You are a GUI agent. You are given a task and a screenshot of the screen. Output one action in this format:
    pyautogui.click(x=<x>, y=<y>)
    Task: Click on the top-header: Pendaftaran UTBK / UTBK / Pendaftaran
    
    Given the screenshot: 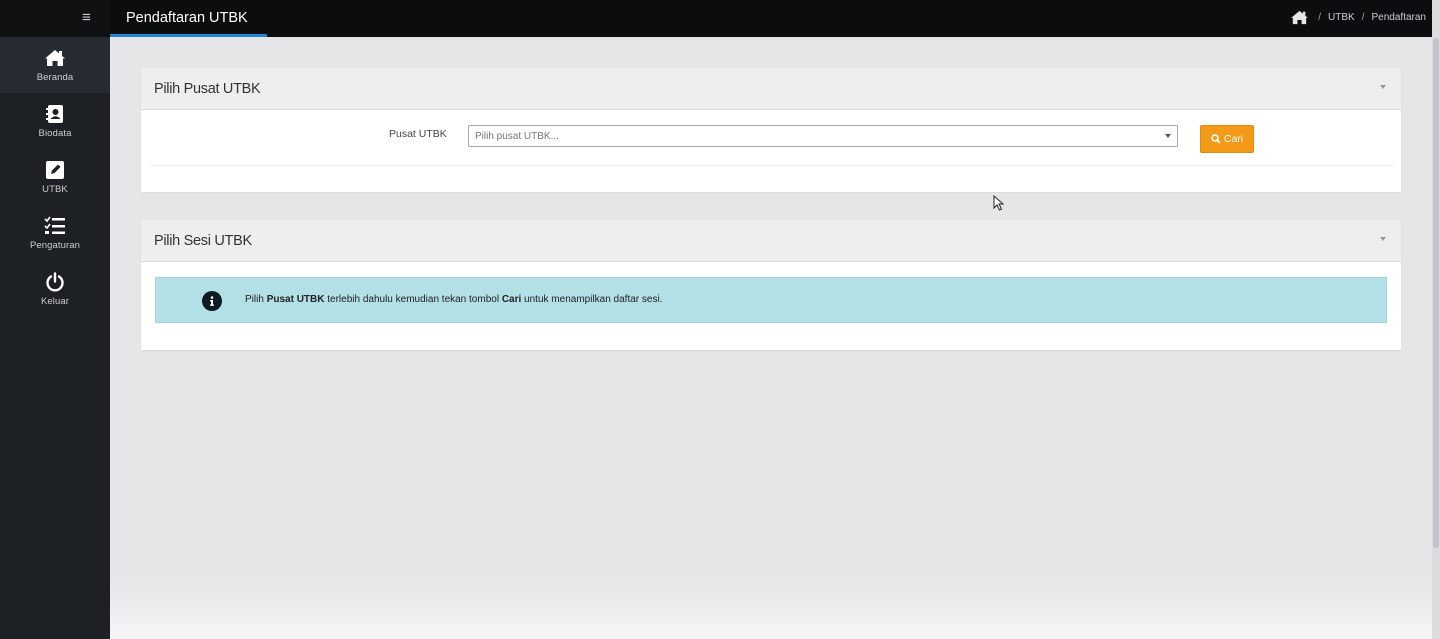 What is the action you would take?
    pyautogui.click(x=771, y=18)
    